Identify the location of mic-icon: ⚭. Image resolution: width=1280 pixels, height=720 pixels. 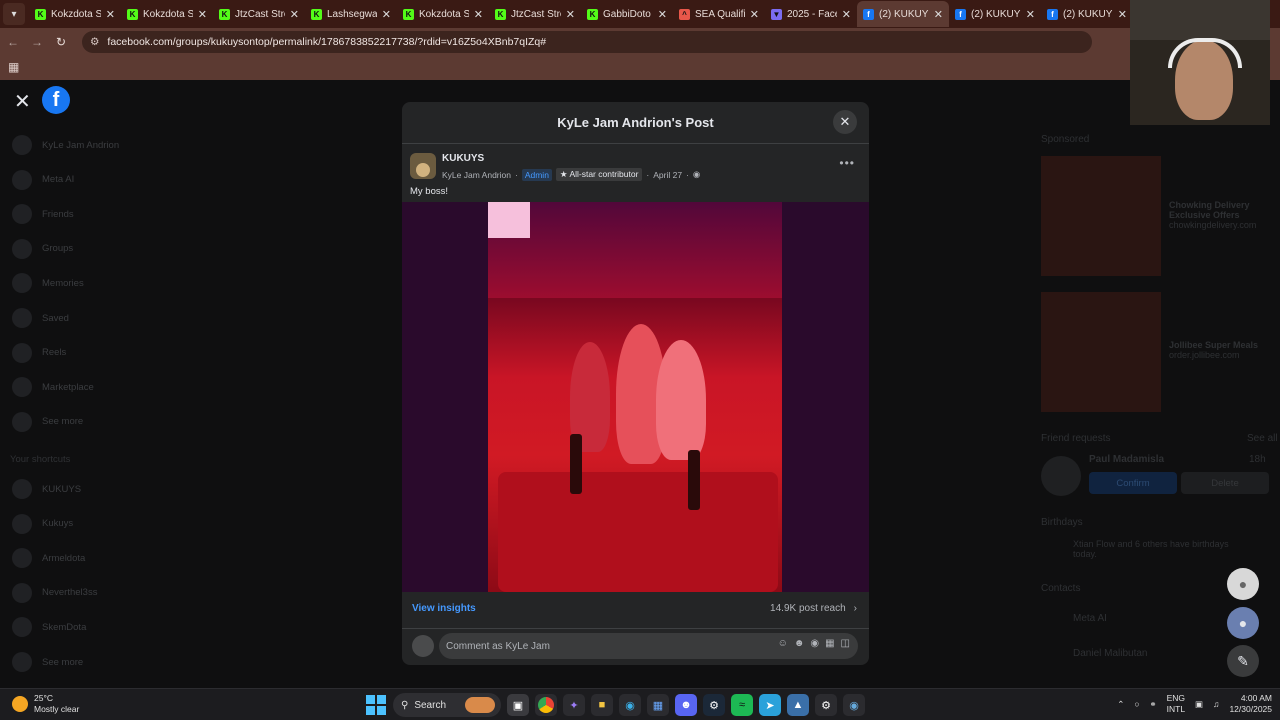
(1153, 704).